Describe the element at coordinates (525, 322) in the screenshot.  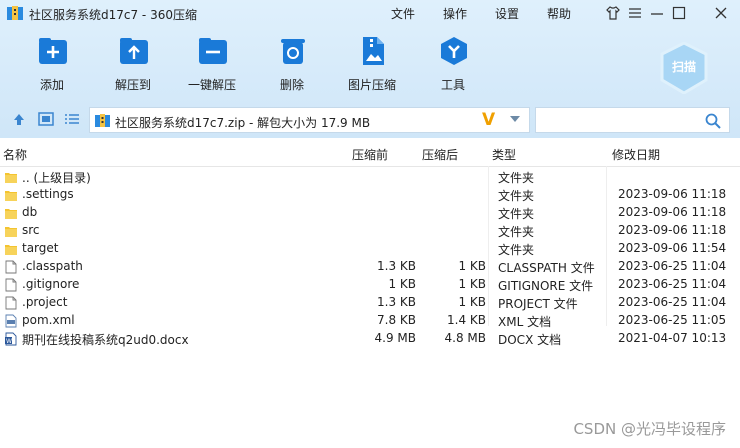
I see `file-type: XML 文档` at that location.